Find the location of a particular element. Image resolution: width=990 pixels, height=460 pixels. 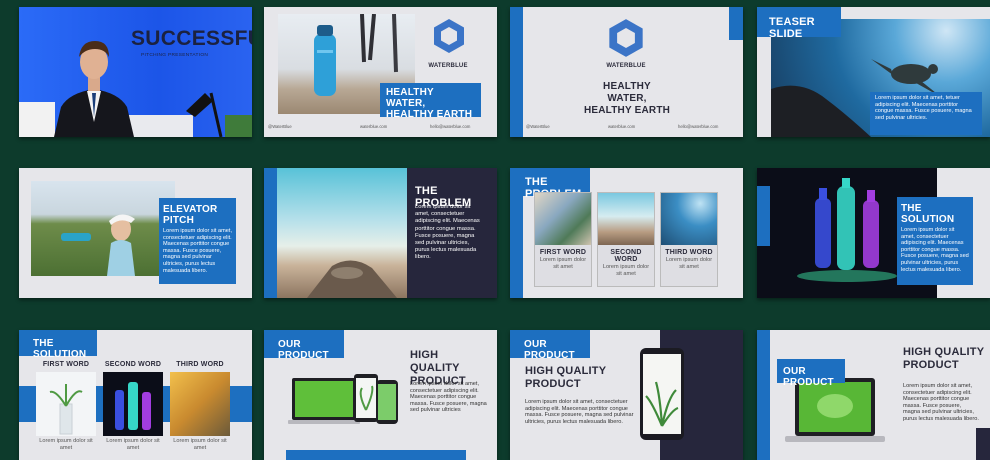

plant-photo is located at coordinates (238, 126).